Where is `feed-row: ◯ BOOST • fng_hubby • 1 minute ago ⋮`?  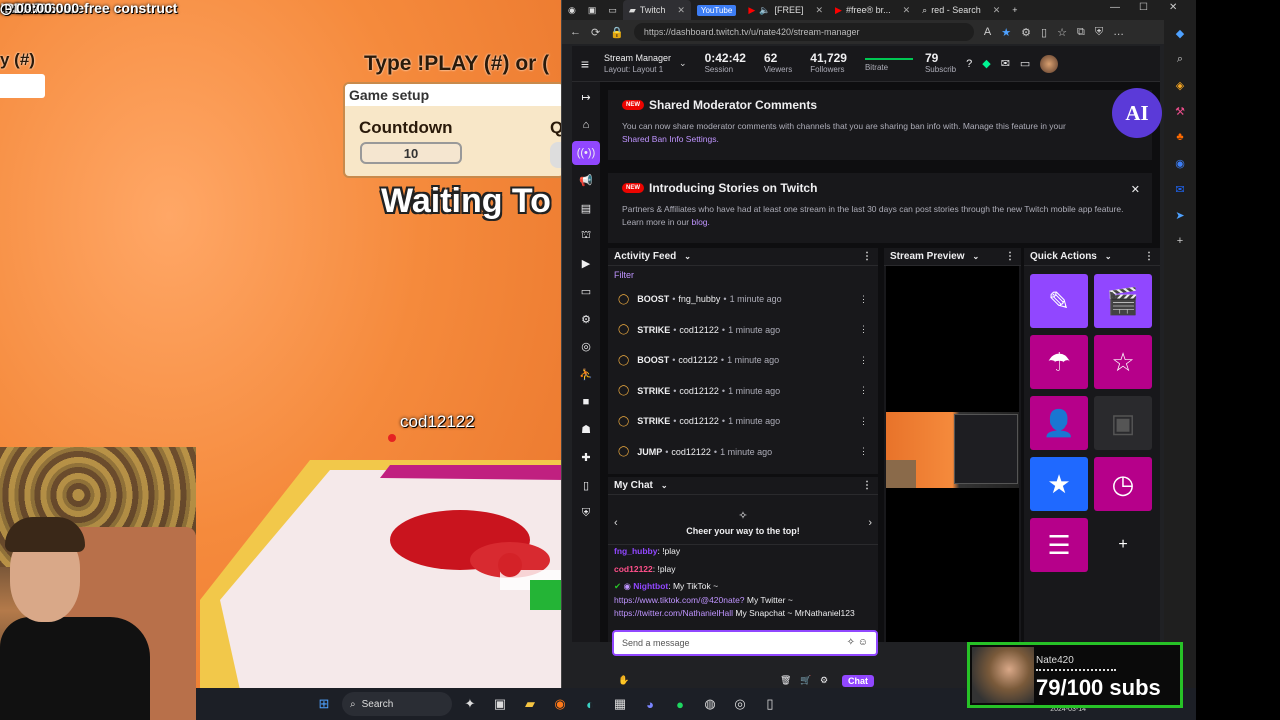 feed-row: ◯ BOOST • fng_hubby • 1 minute ago ⋮ is located at coordinates (743, 299).